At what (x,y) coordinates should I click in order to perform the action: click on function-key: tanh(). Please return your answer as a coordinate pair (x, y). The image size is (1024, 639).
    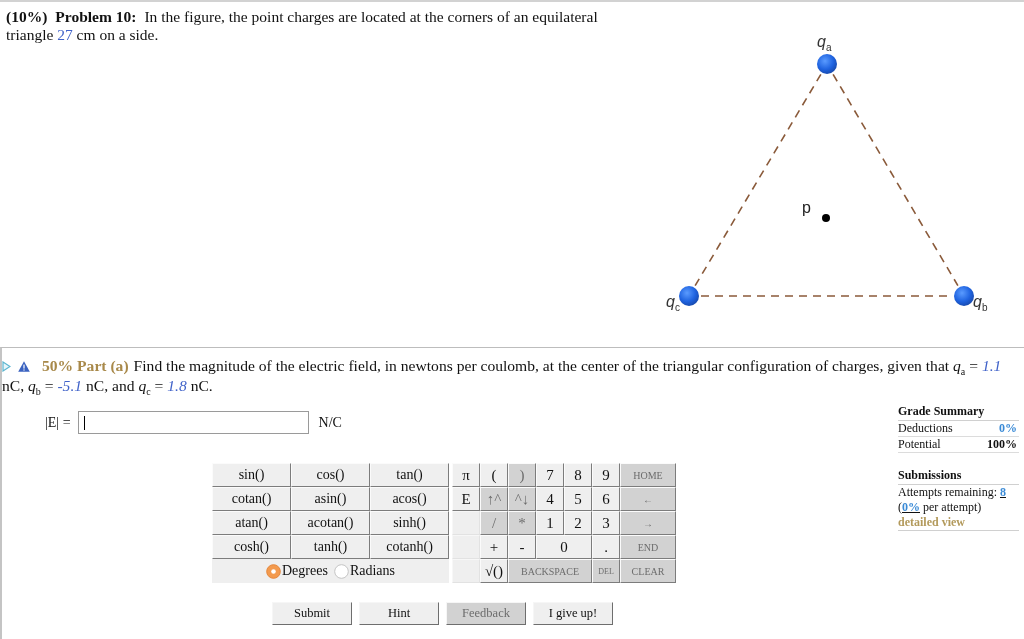
    Looking at the image, I should click on (330, 547).